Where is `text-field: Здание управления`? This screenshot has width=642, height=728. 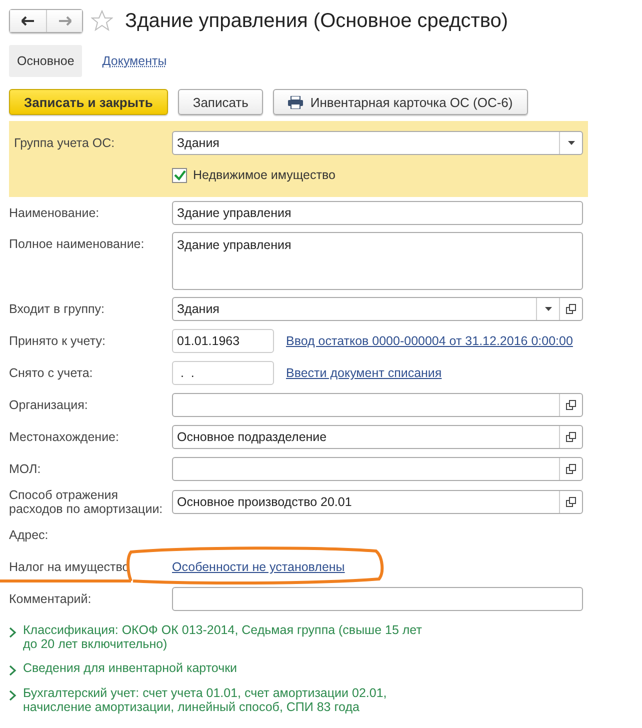
text-field: Здание управления is located at coordinates (377, 213).